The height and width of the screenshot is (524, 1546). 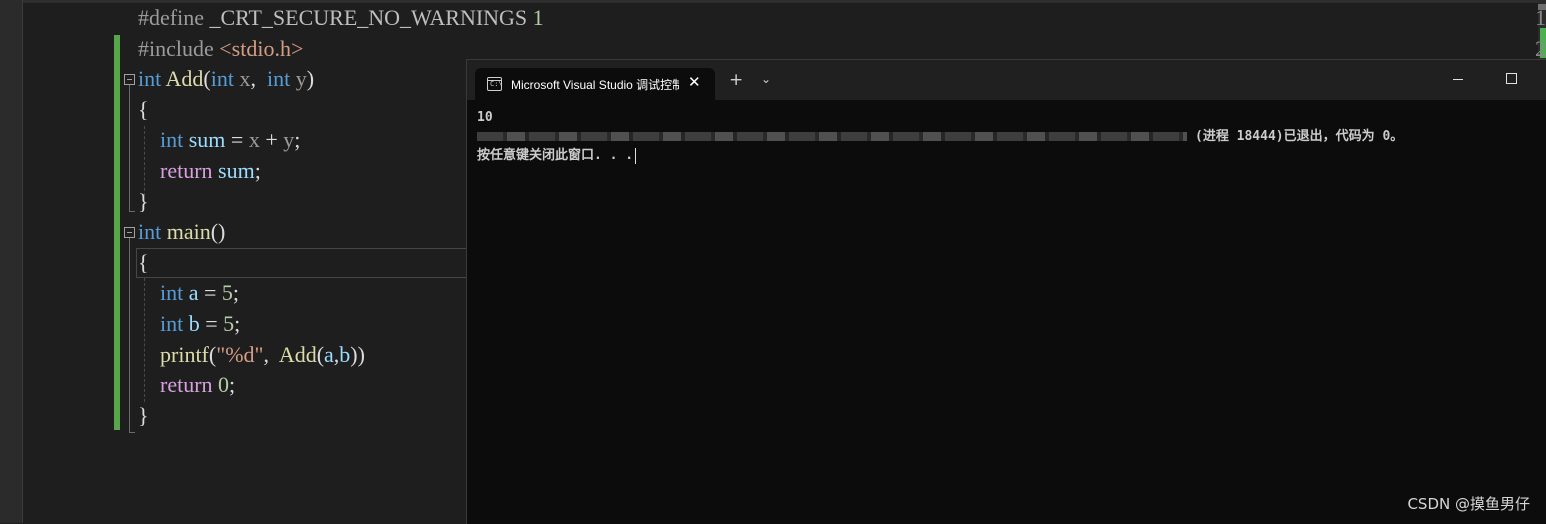 What do you see at coordinates (129, 232) in the screenshot?
I see `fold-toggle-main` at bounding box center [129, 232].